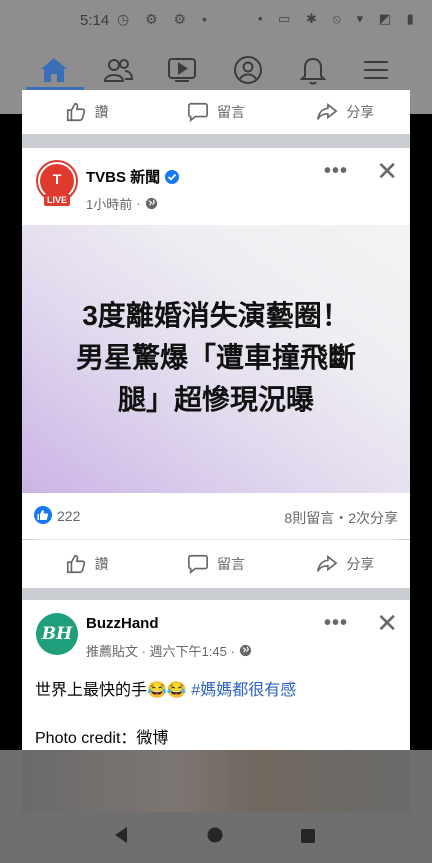  Describe the element at coordinates (182, 70) in the screenshot. I see `watch-icon` at that location.